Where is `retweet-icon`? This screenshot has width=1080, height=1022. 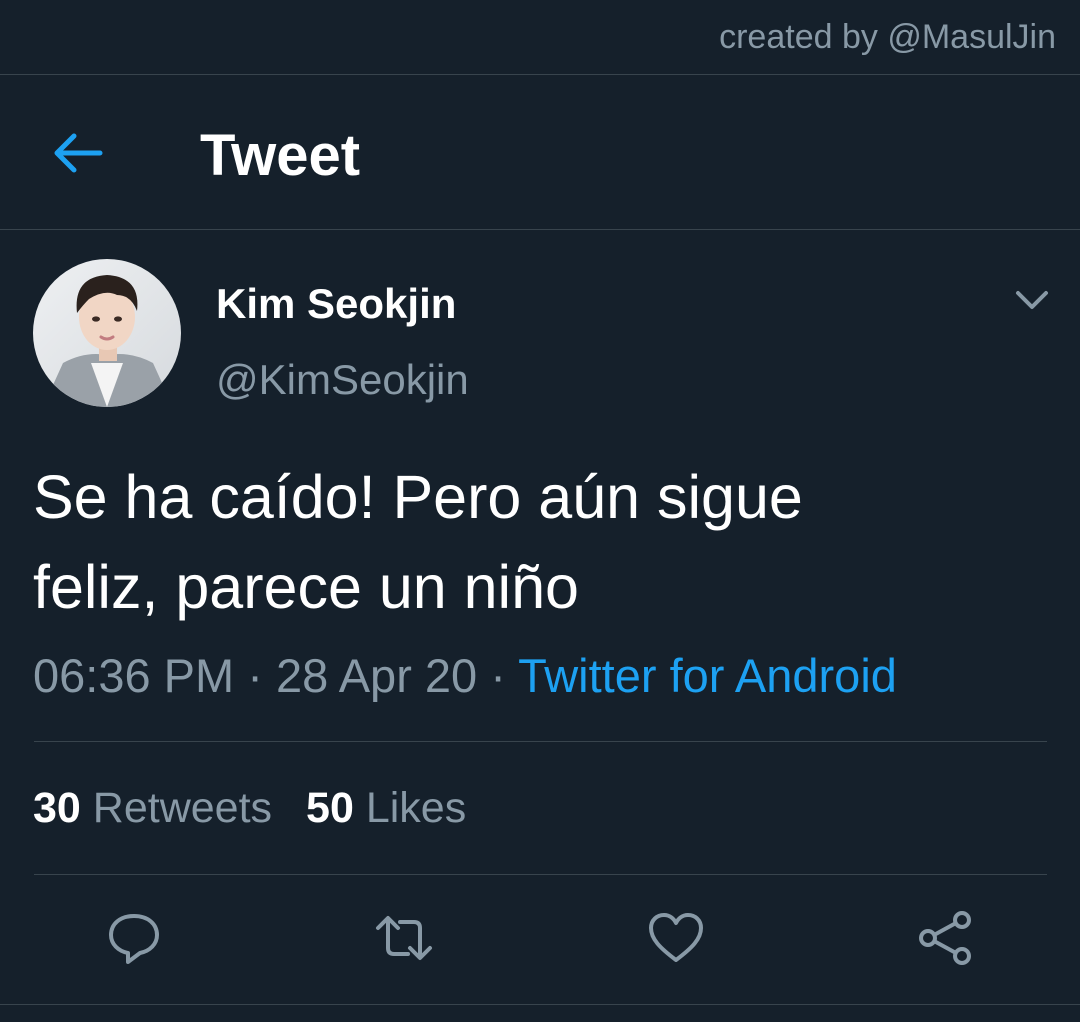 retweet-icon is located at coordinates (404, 938).